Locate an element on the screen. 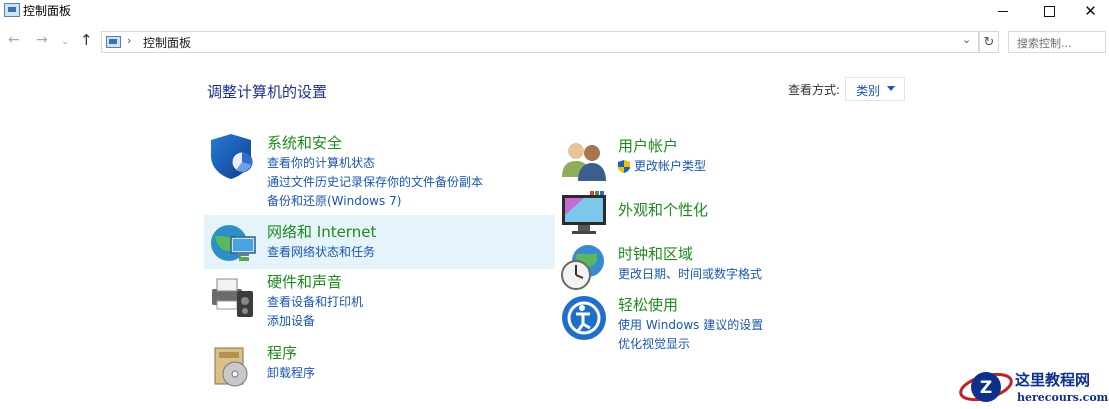  category-links: 更改日期、时间或数字格式 is located at coordinates (690, 274).